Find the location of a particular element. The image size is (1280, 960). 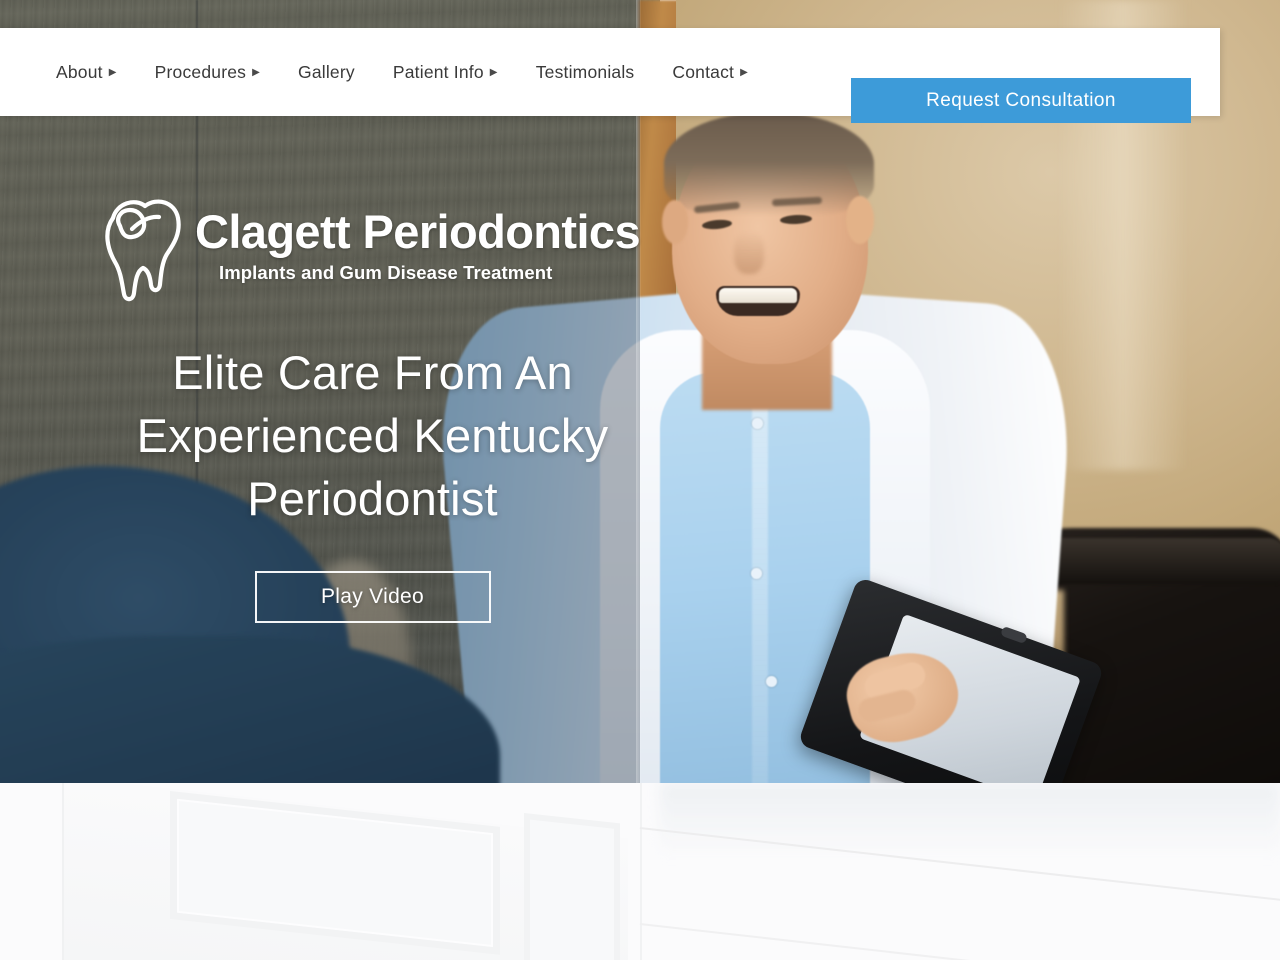

nav-item-contact: Contact ▶ is located at coordinates (710, 72).